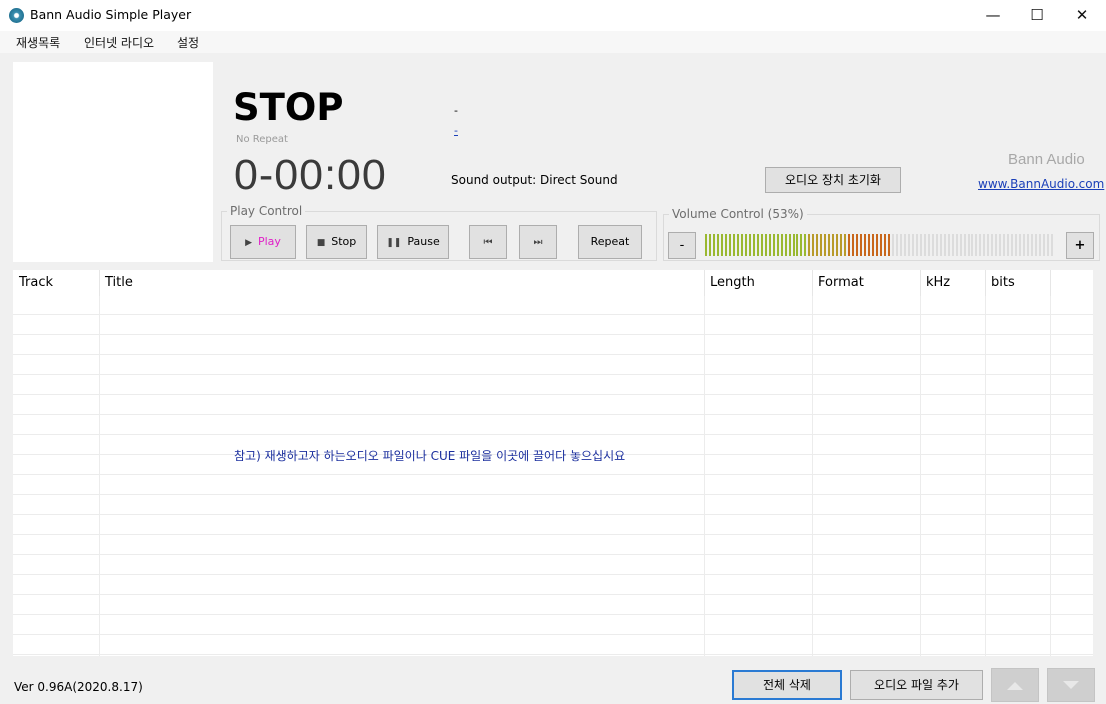  I want to click on play-label: Play, so click(269, 241).